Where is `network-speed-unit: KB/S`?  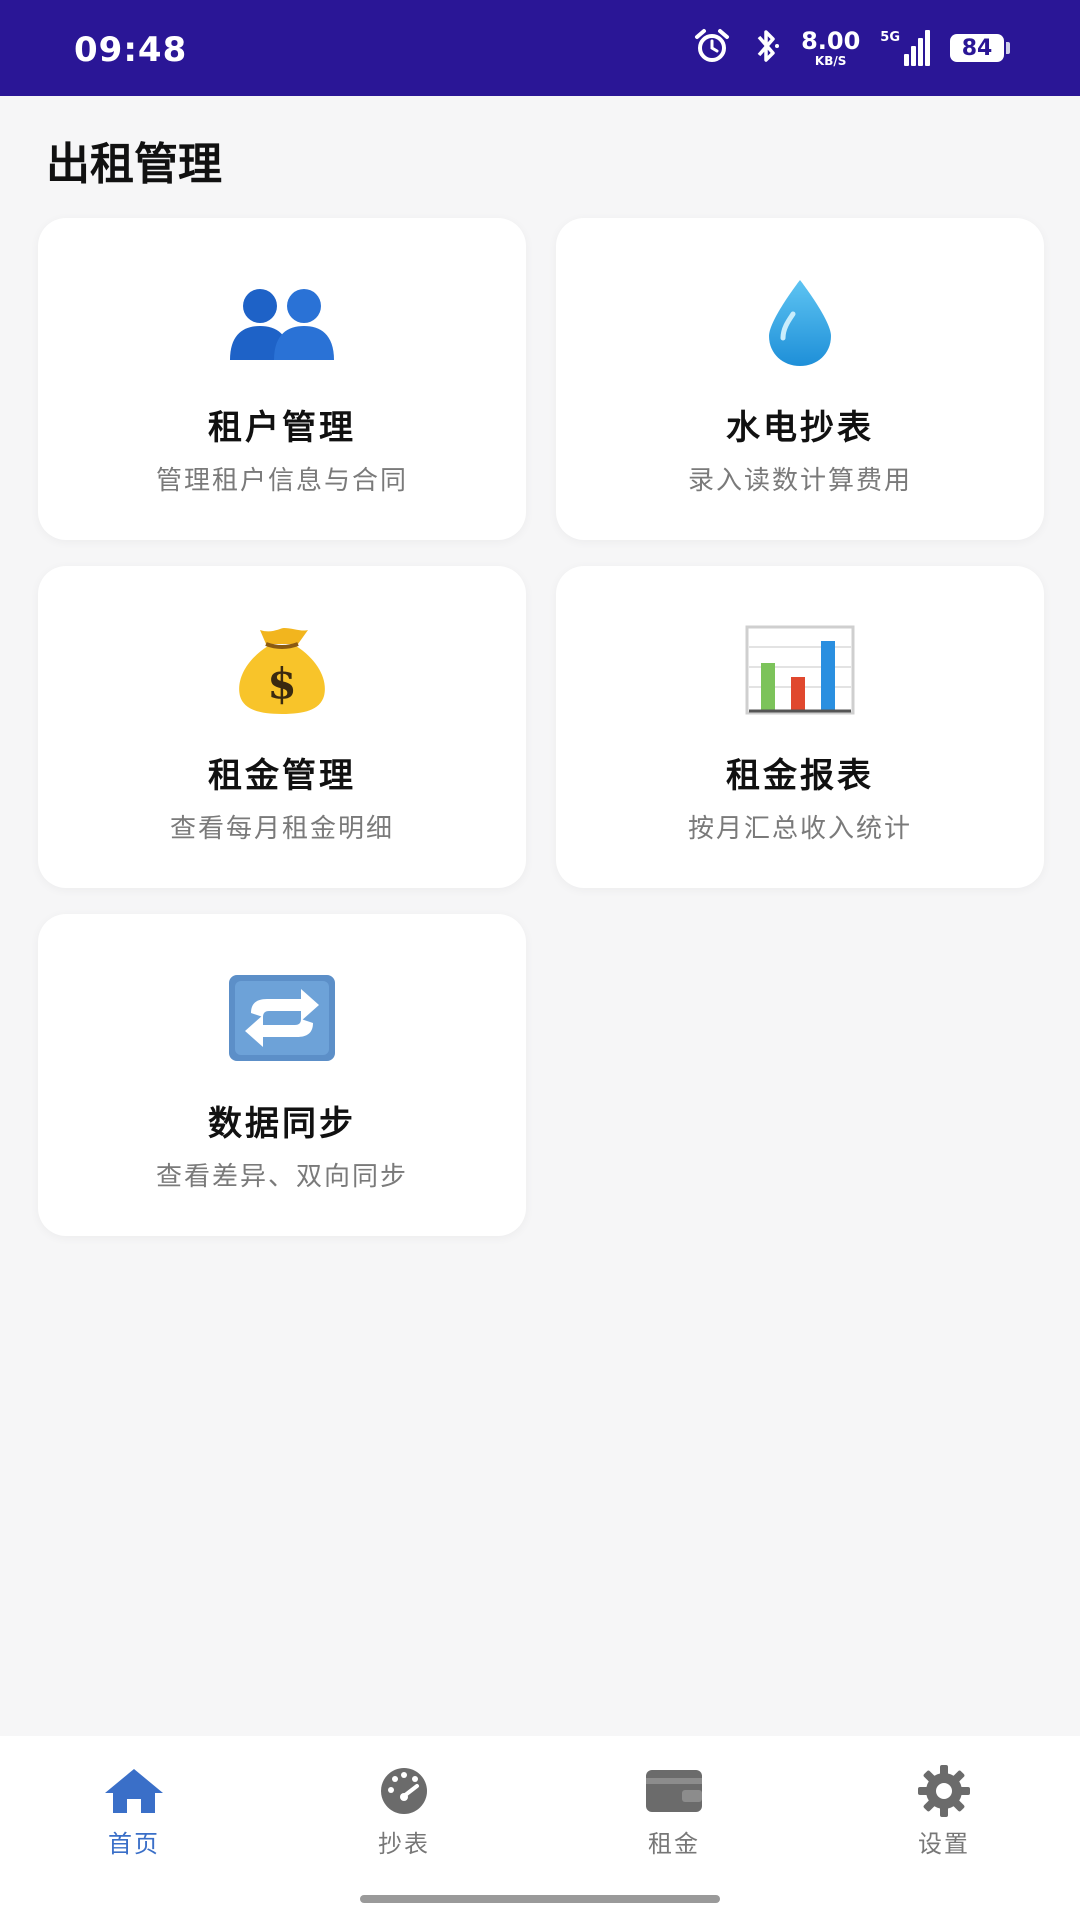 network-speed-unit: KB/S is located at coordinates (830, 61).